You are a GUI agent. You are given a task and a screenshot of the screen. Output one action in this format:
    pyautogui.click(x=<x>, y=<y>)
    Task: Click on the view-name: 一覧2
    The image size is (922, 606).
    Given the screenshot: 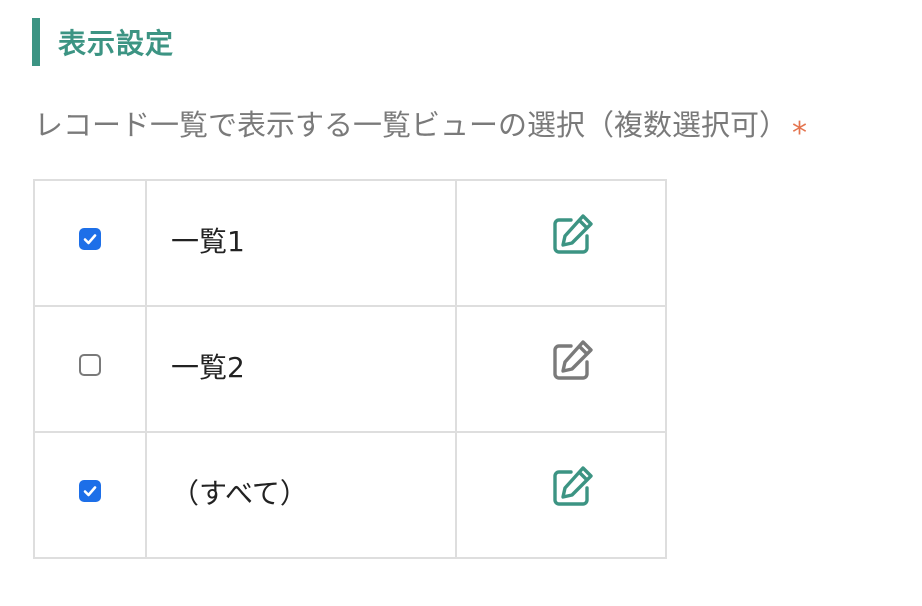 What is the action you would take?
    pyautogui.click(x=208, y=367)
    